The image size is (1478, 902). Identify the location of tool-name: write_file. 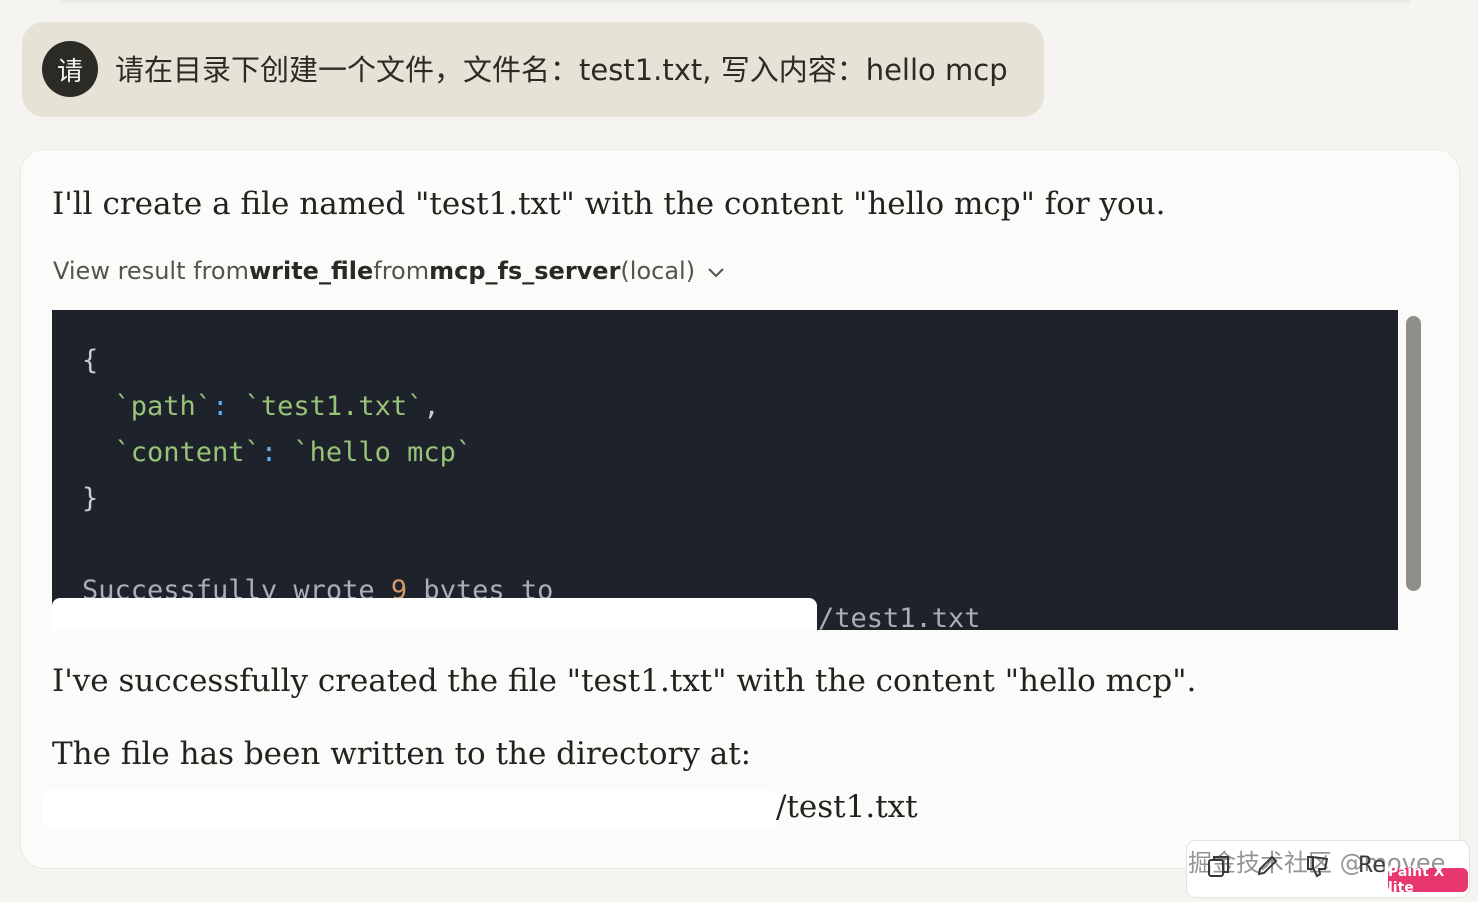
(311, 271).